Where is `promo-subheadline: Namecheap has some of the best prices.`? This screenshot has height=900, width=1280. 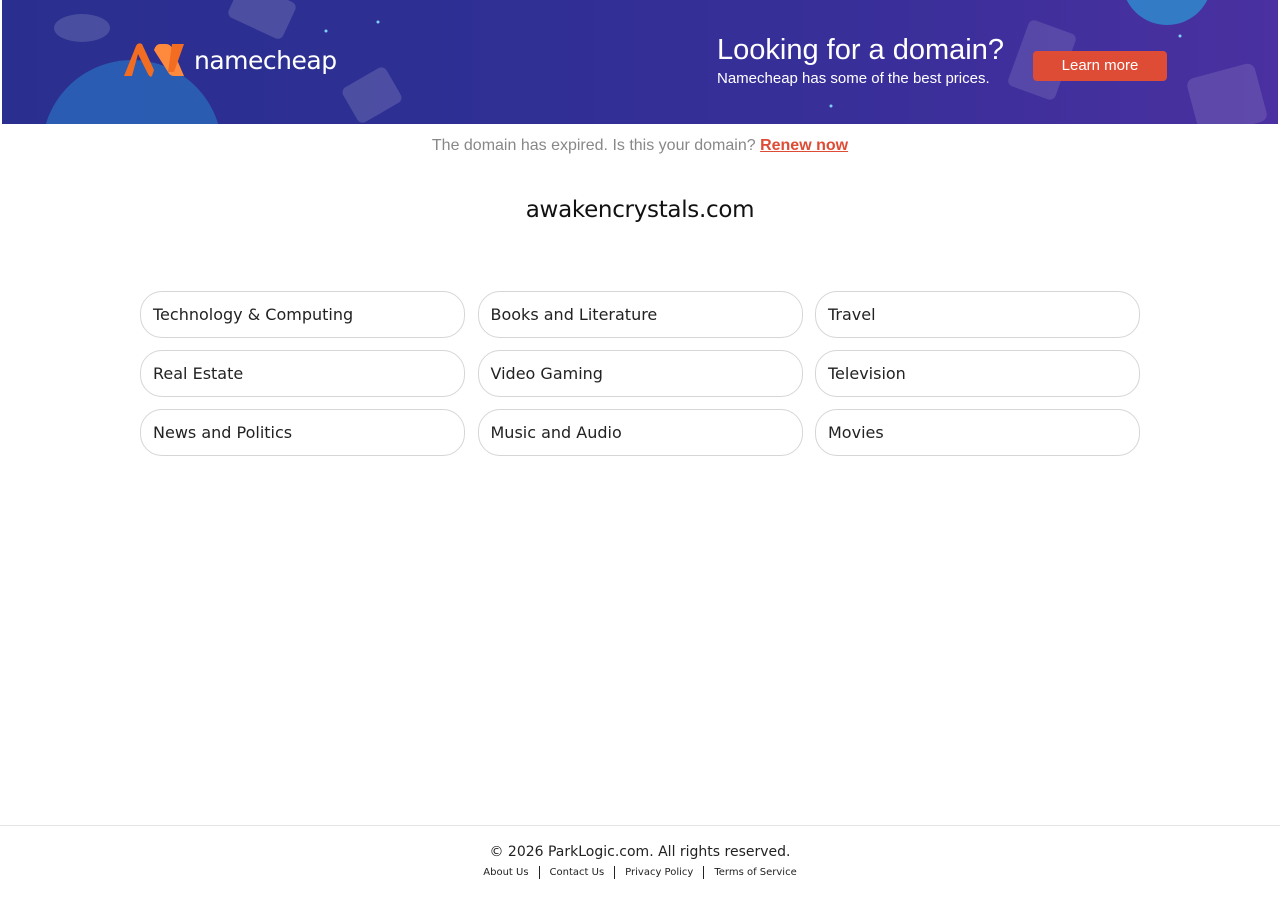 promo-subheadline: Namecheap has some of the best prices. is located at coordinates (853, 78).